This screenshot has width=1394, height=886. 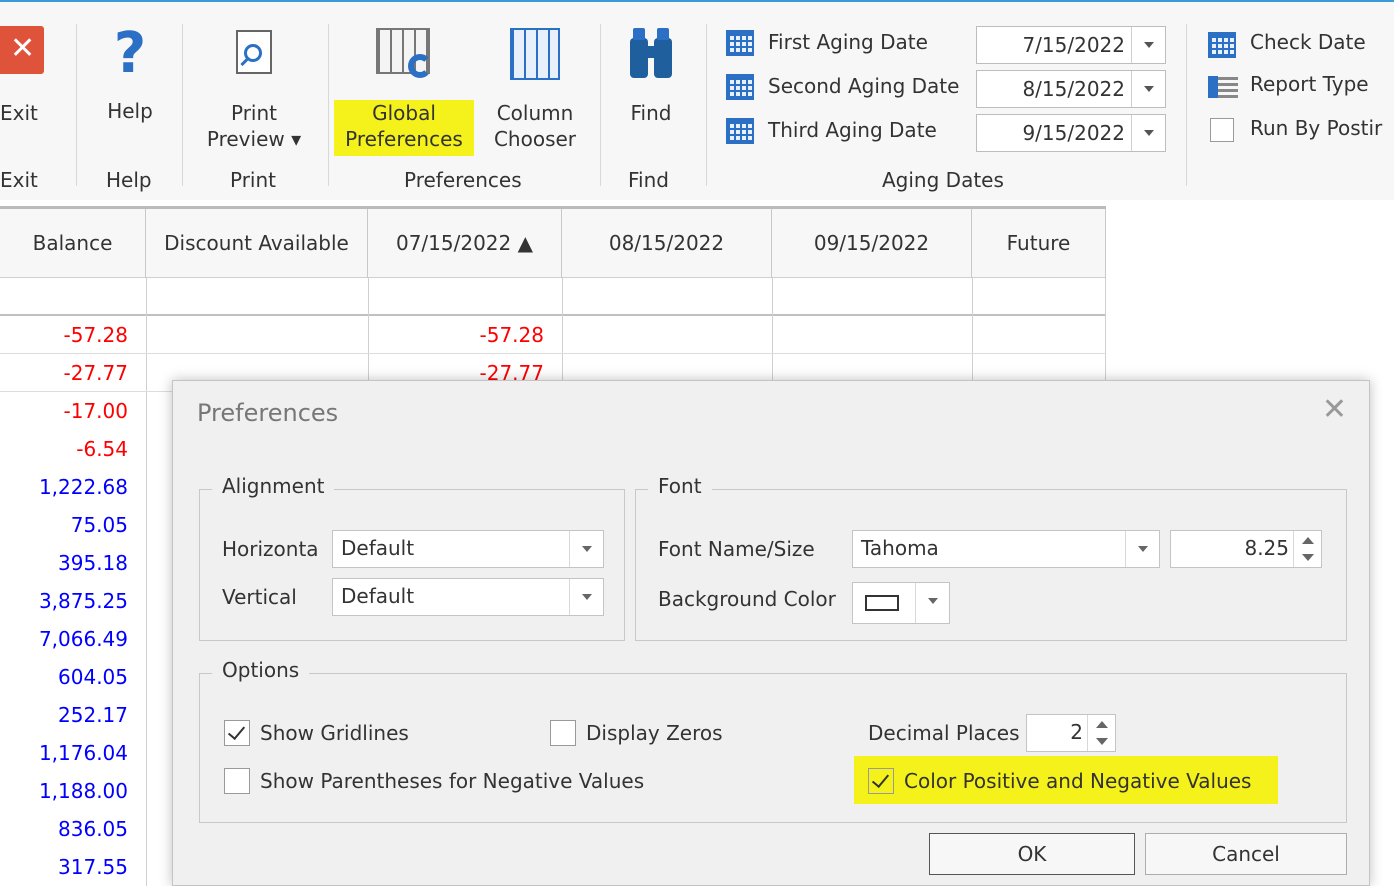 I want to click on close-icon: ✕, so click(x=1334, y=410).